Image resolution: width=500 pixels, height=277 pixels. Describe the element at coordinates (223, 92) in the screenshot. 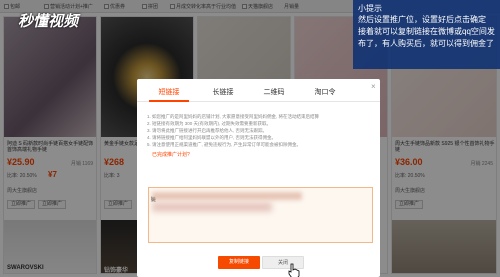

I see `tab-long-link: 长链接` at that location.